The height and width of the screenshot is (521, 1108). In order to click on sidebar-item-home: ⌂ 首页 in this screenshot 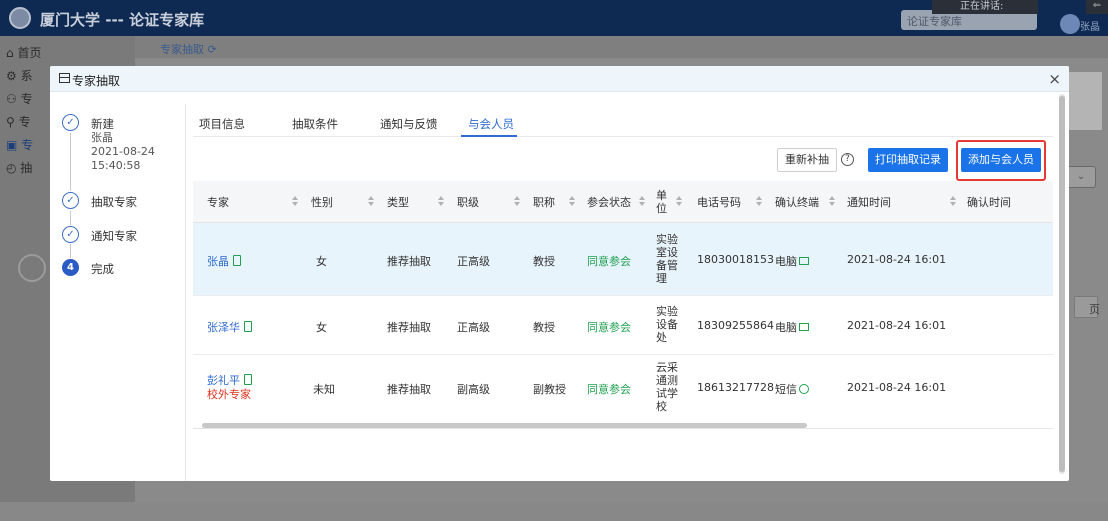, I will do `click(23, 52)`.